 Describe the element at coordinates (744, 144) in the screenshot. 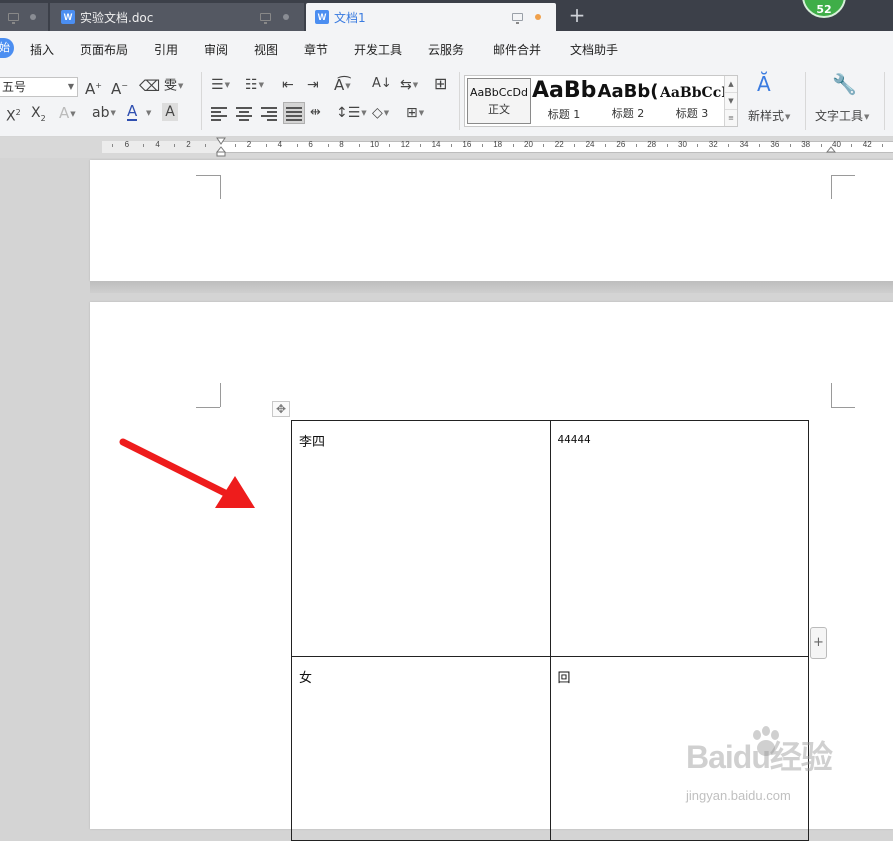

I see `ruler-number: 34` at that location.